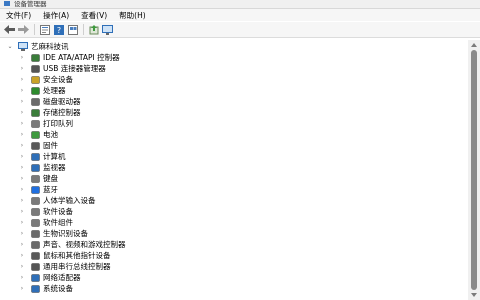 This screenshot has width=480, height=300. I want to click on tree-item: › 声音、视频和游戏控制器, so click(72, 244).